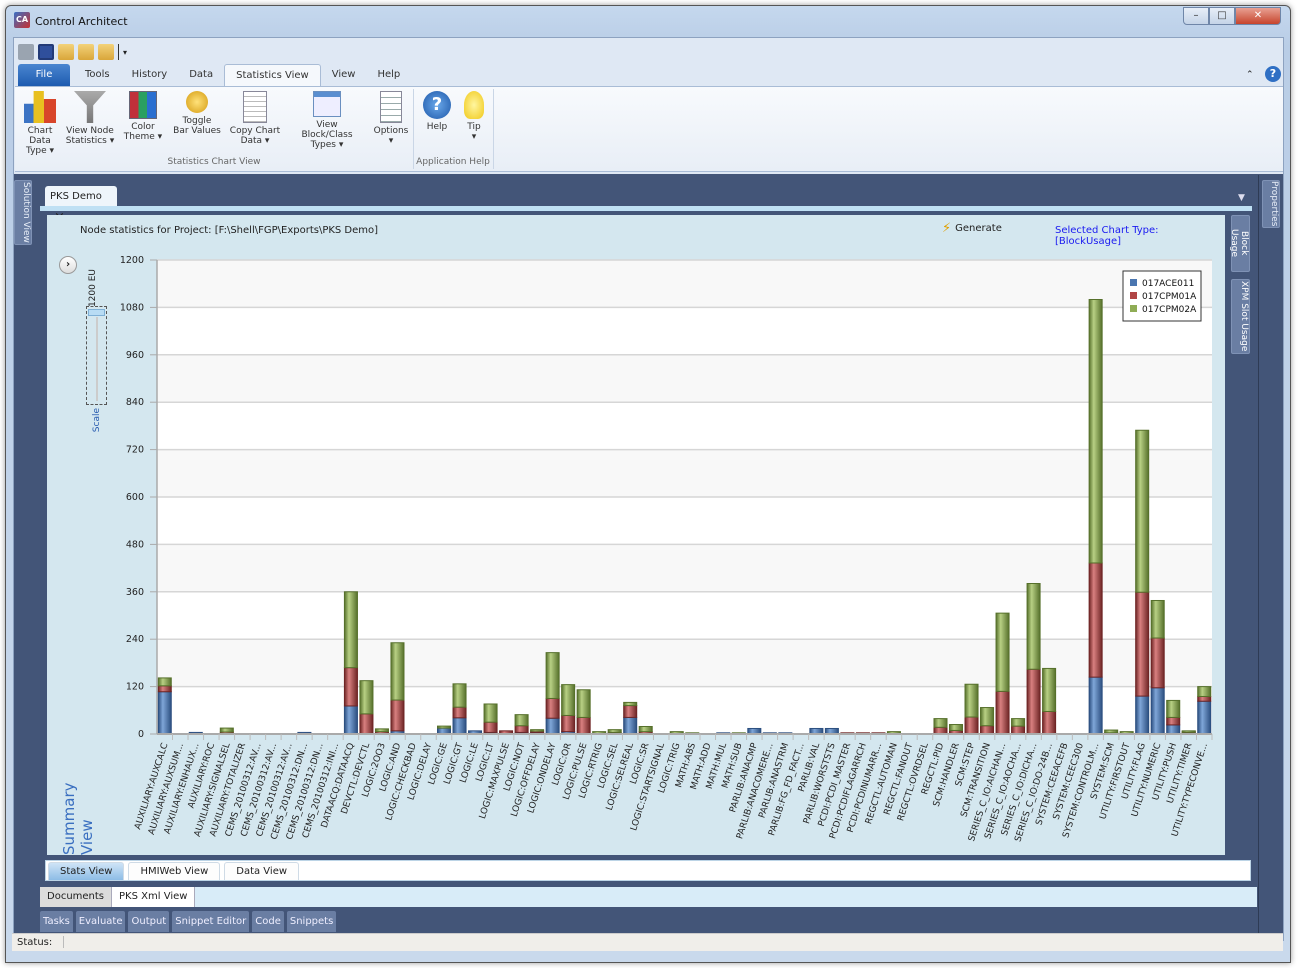  What do you see at coordinates (150, 75) in the screenshot?
I see `tab-history: History` at bounding box center [150, 75].